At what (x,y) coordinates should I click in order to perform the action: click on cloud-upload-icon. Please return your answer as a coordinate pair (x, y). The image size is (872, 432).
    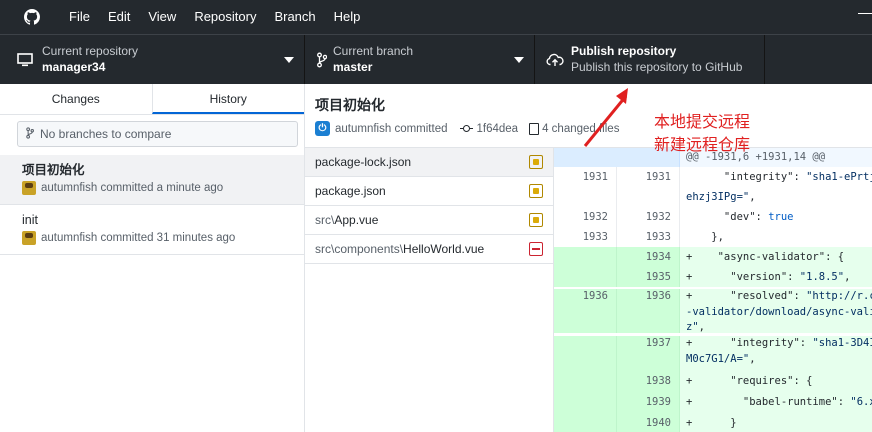
    Looking at the image, I should click on (555, 60).